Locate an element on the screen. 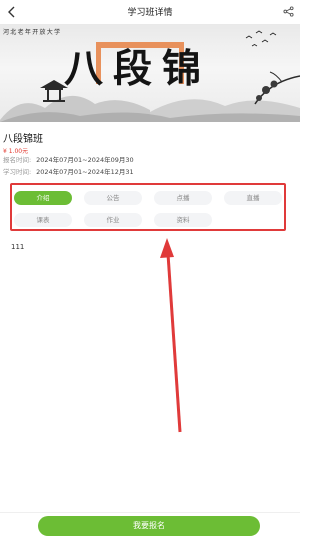 This screenshot has height=540, width=320. tab-schedule: 课表 is located at coordinates (43, 220).